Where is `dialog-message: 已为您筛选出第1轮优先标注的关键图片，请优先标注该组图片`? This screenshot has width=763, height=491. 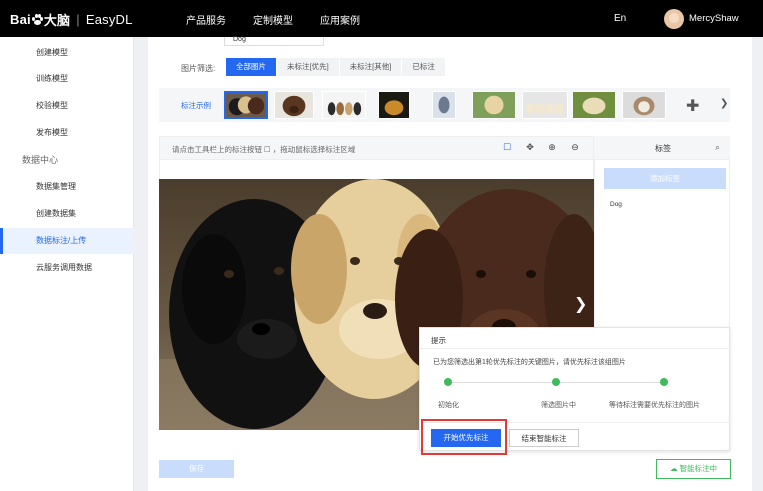 dialog-message: 已为您筛选出第1轮优先标注的关键图片，请优先标注该组图片 is located at coordinates (529, 362).